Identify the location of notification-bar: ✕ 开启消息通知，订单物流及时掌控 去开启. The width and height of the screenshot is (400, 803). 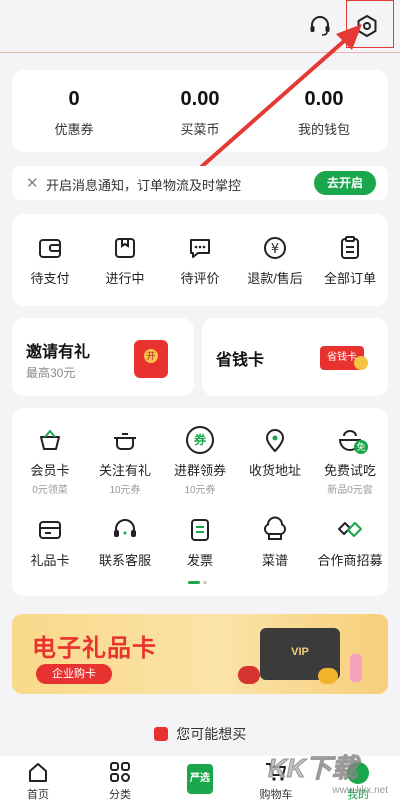
(200, 183).